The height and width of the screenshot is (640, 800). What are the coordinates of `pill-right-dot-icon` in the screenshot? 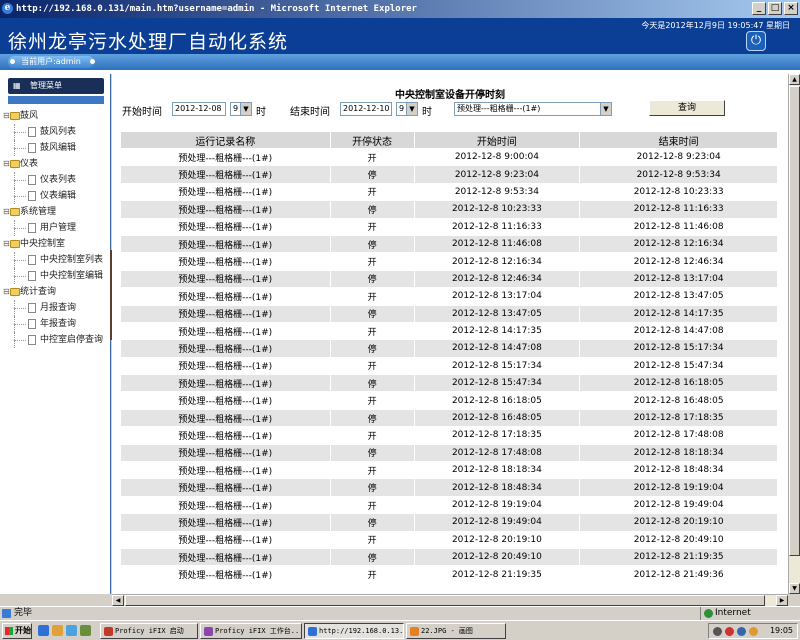 It's located at (92, 61).